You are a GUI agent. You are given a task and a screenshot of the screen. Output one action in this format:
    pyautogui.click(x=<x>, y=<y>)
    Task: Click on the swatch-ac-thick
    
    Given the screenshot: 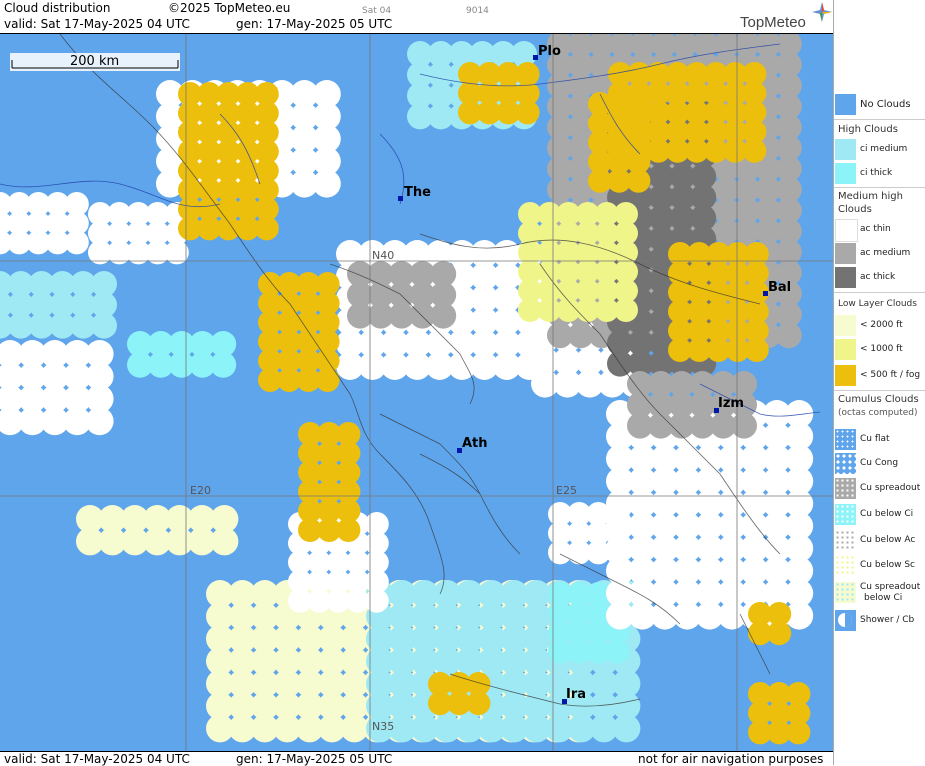 What is the action you would take?
    pyautogui.click(x=845, y=277)
    